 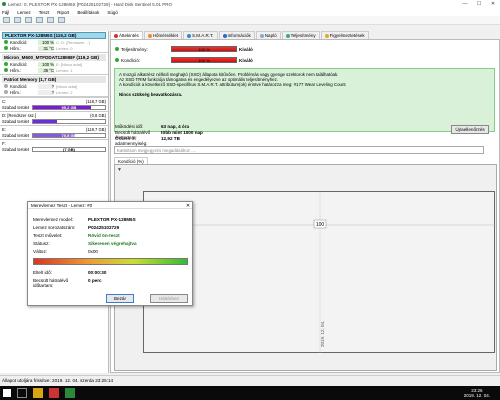 What do you see at coordinates (54, 57) in the screenshot?
I see `disk-name: Micron_M600_MTFDDAT128MBF (119,2 GB)` at bounding box center [54, 57].